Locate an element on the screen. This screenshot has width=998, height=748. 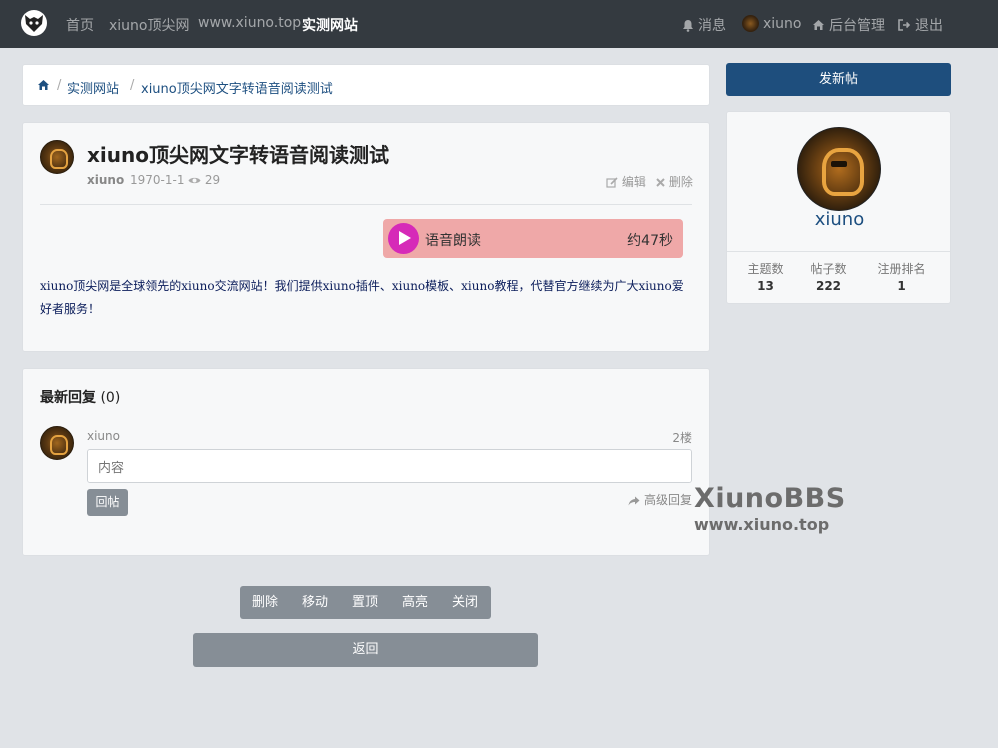
stat-posts: 帖子数 222 is located at coordinates (828, 278).